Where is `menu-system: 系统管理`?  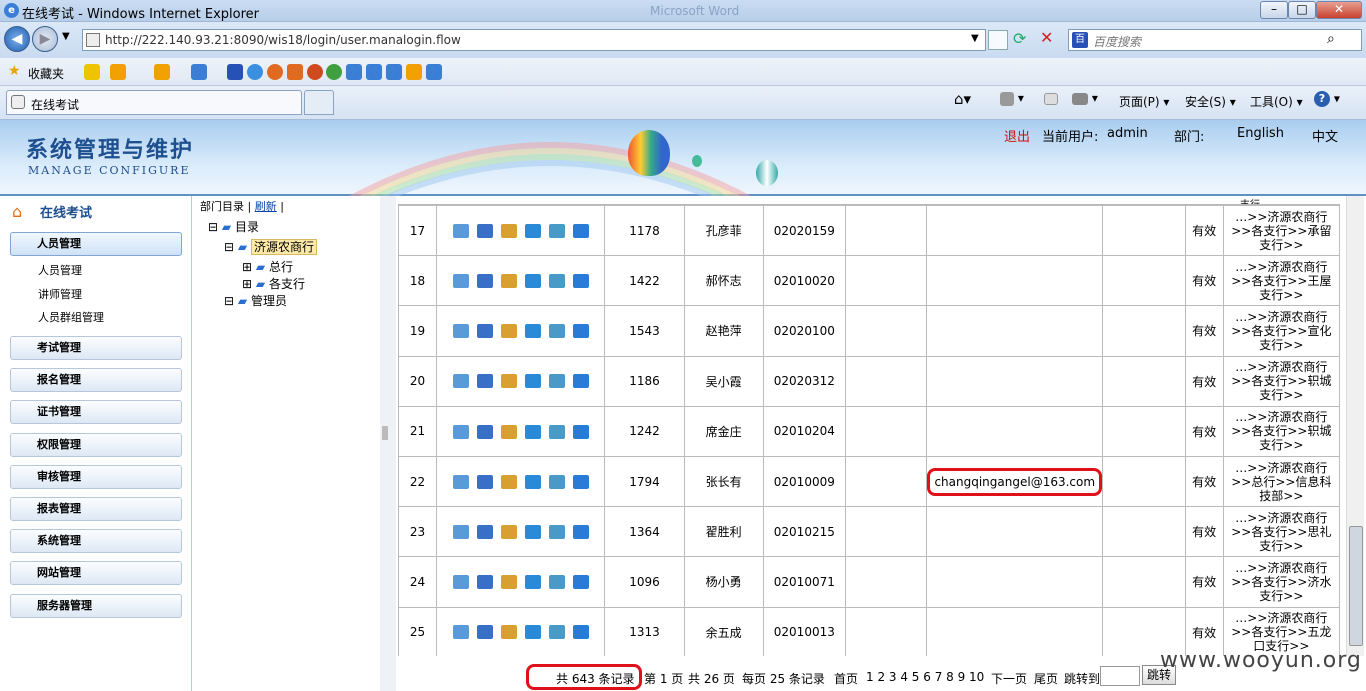 menu-system: 系统管理 is located at coordinates (96, 541).